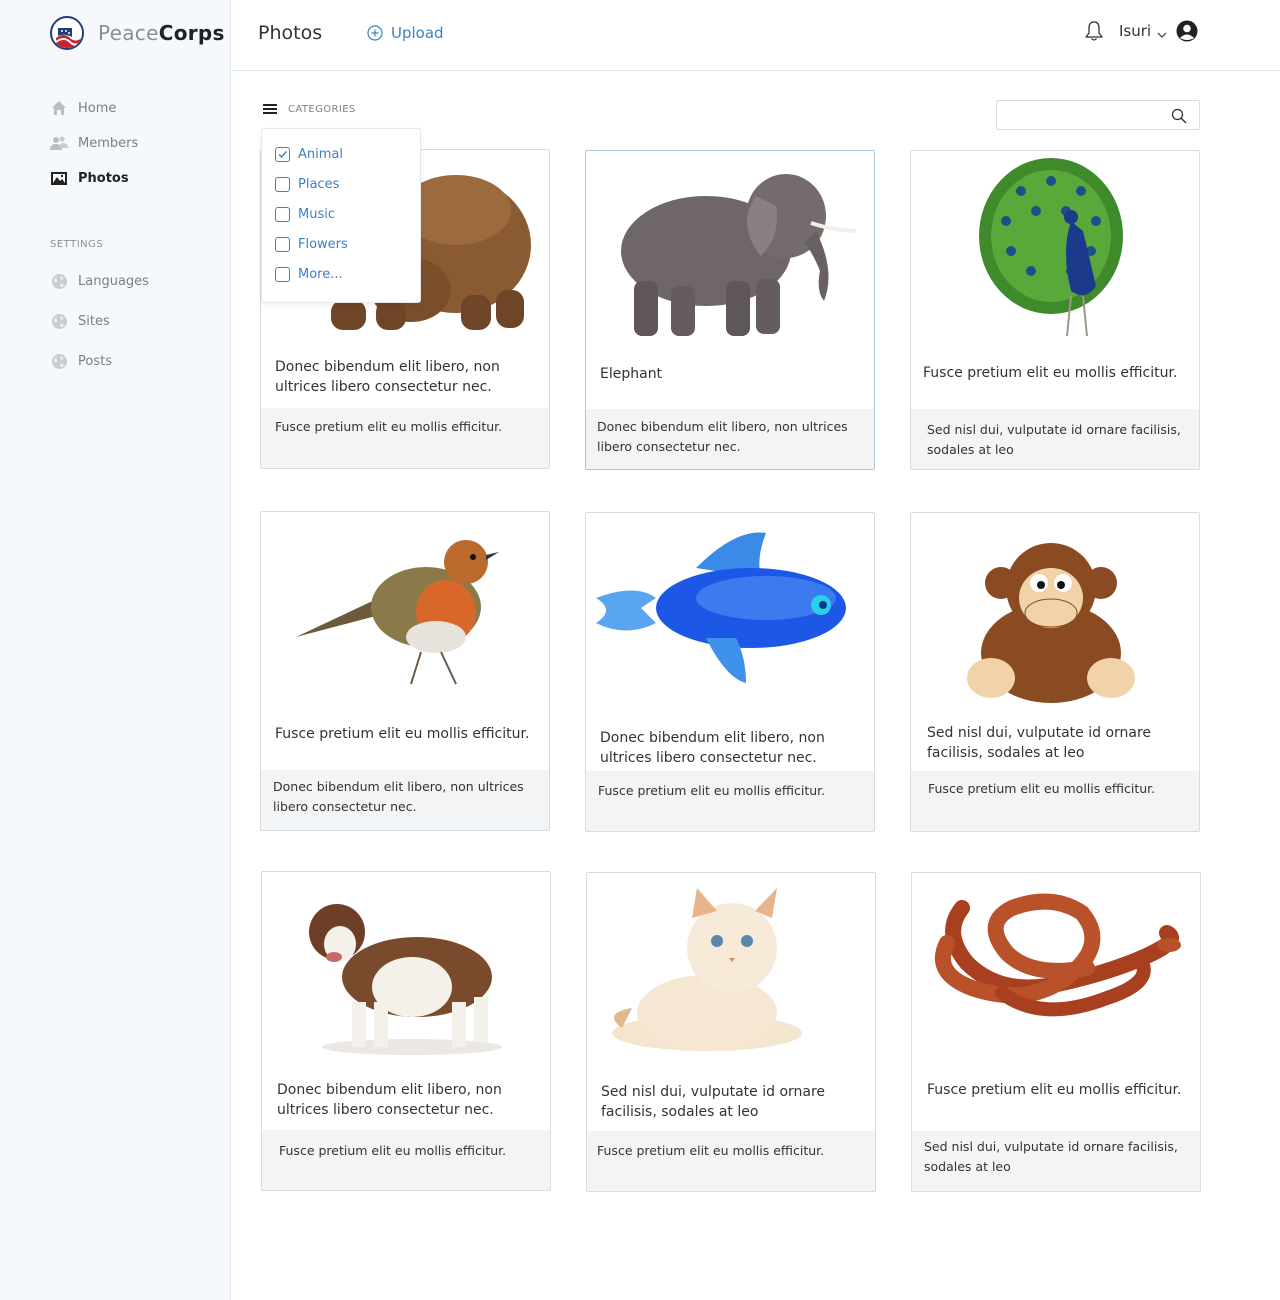 The width and height of the screenshot is (1280, 1300). I want to click on category-label: Animal, so click(320, 154).